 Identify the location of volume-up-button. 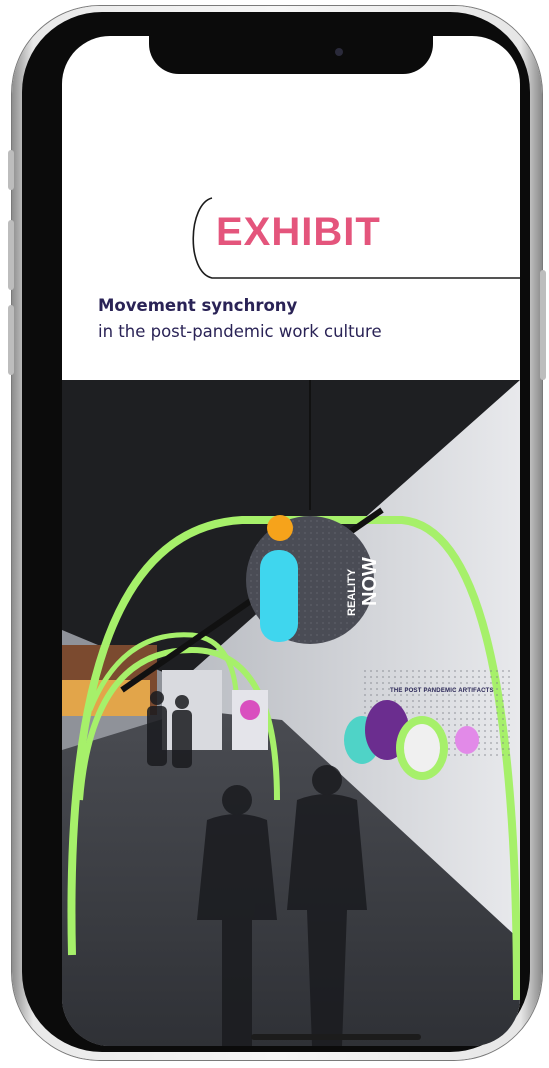
(11, 255).